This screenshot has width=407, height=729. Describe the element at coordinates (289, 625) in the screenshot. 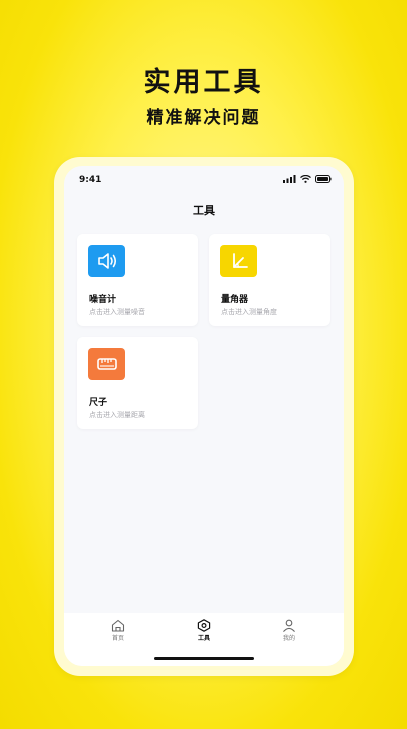

I see `profile-icon` at that location.